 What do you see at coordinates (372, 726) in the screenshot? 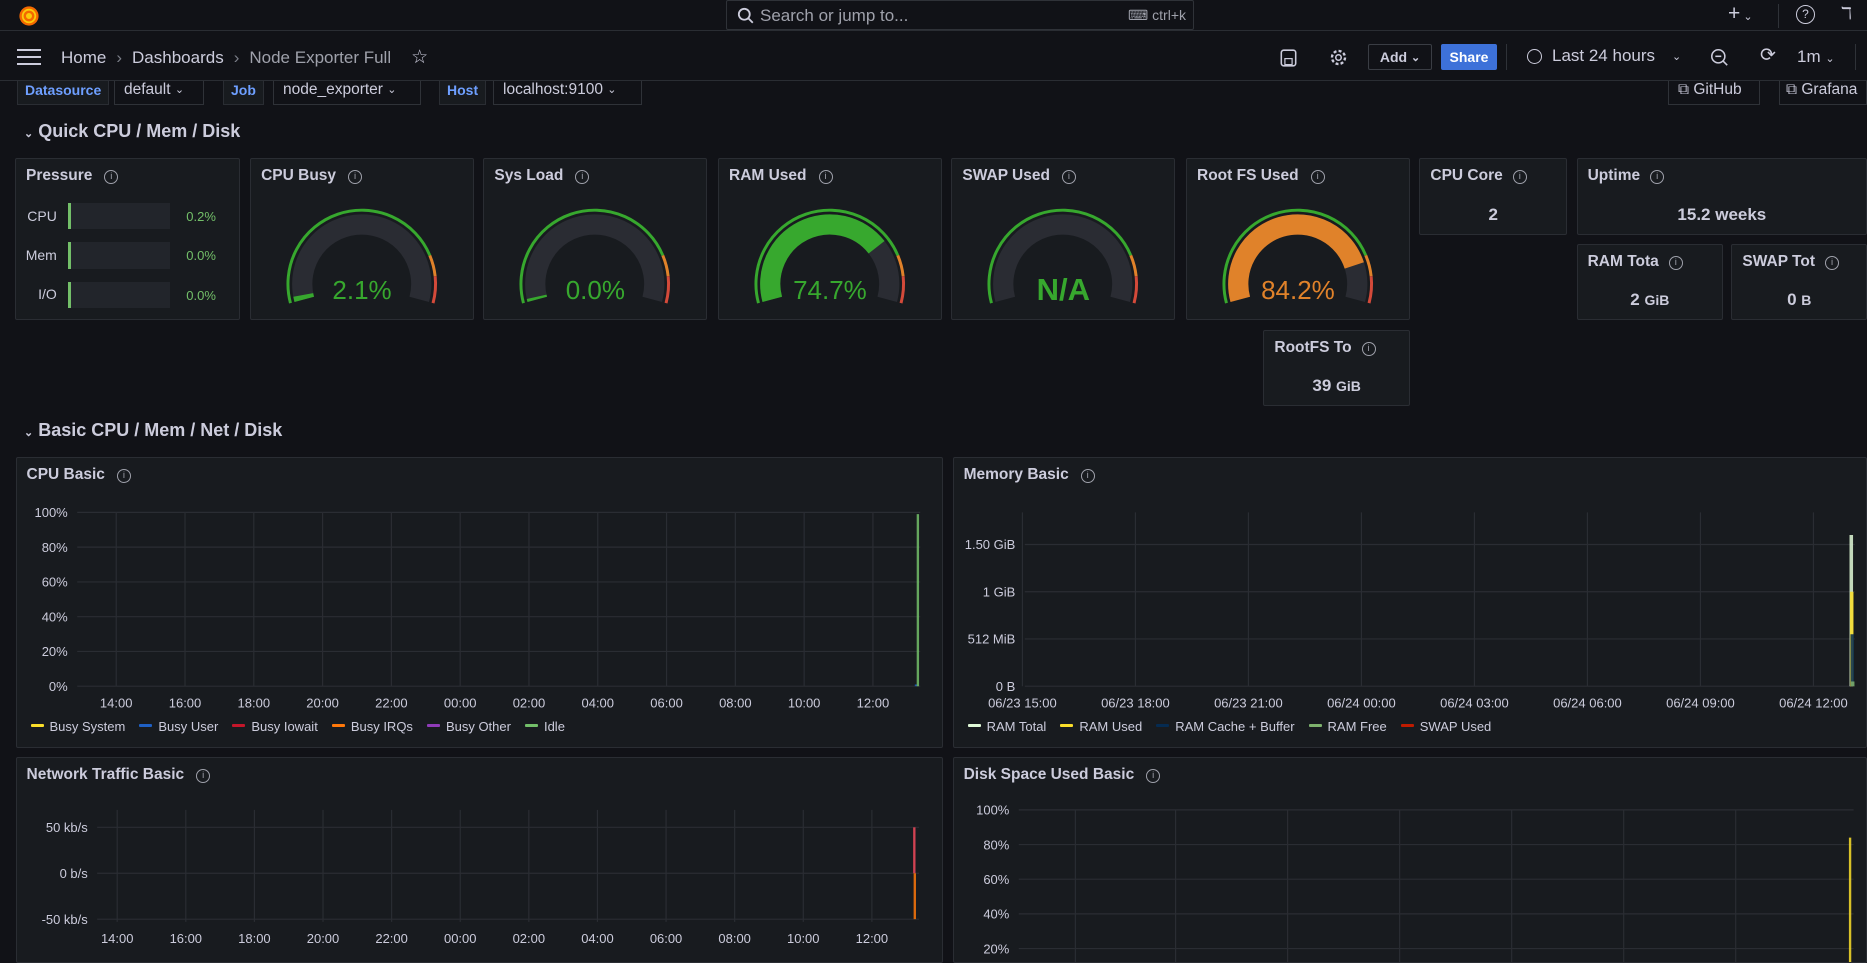
I see `legend-item: Busy IRQs` at bounding box center [372, 726].